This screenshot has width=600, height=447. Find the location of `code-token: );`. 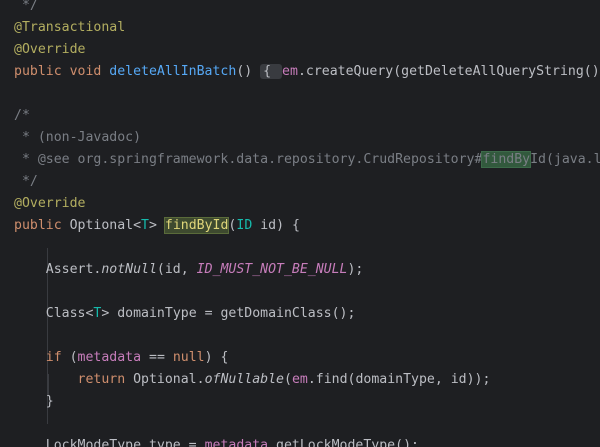

code-token: ); is located at coordinates (355, 269).